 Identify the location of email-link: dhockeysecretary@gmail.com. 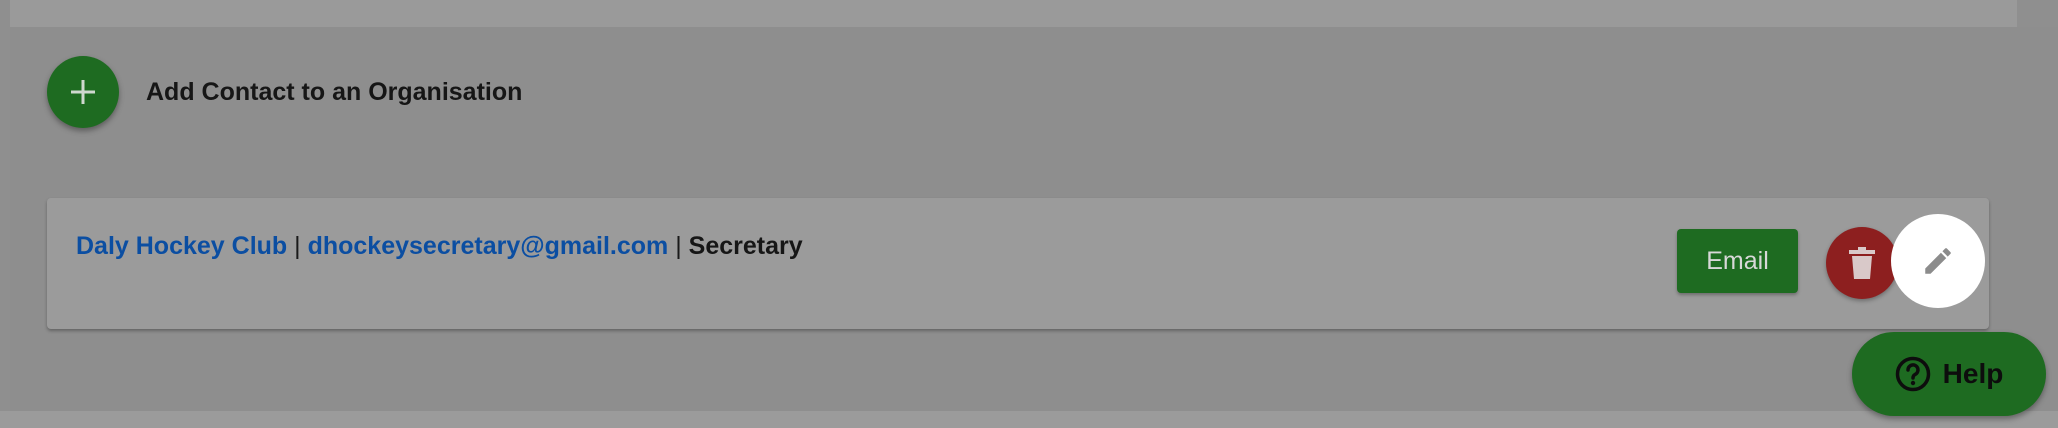
(488, 246).